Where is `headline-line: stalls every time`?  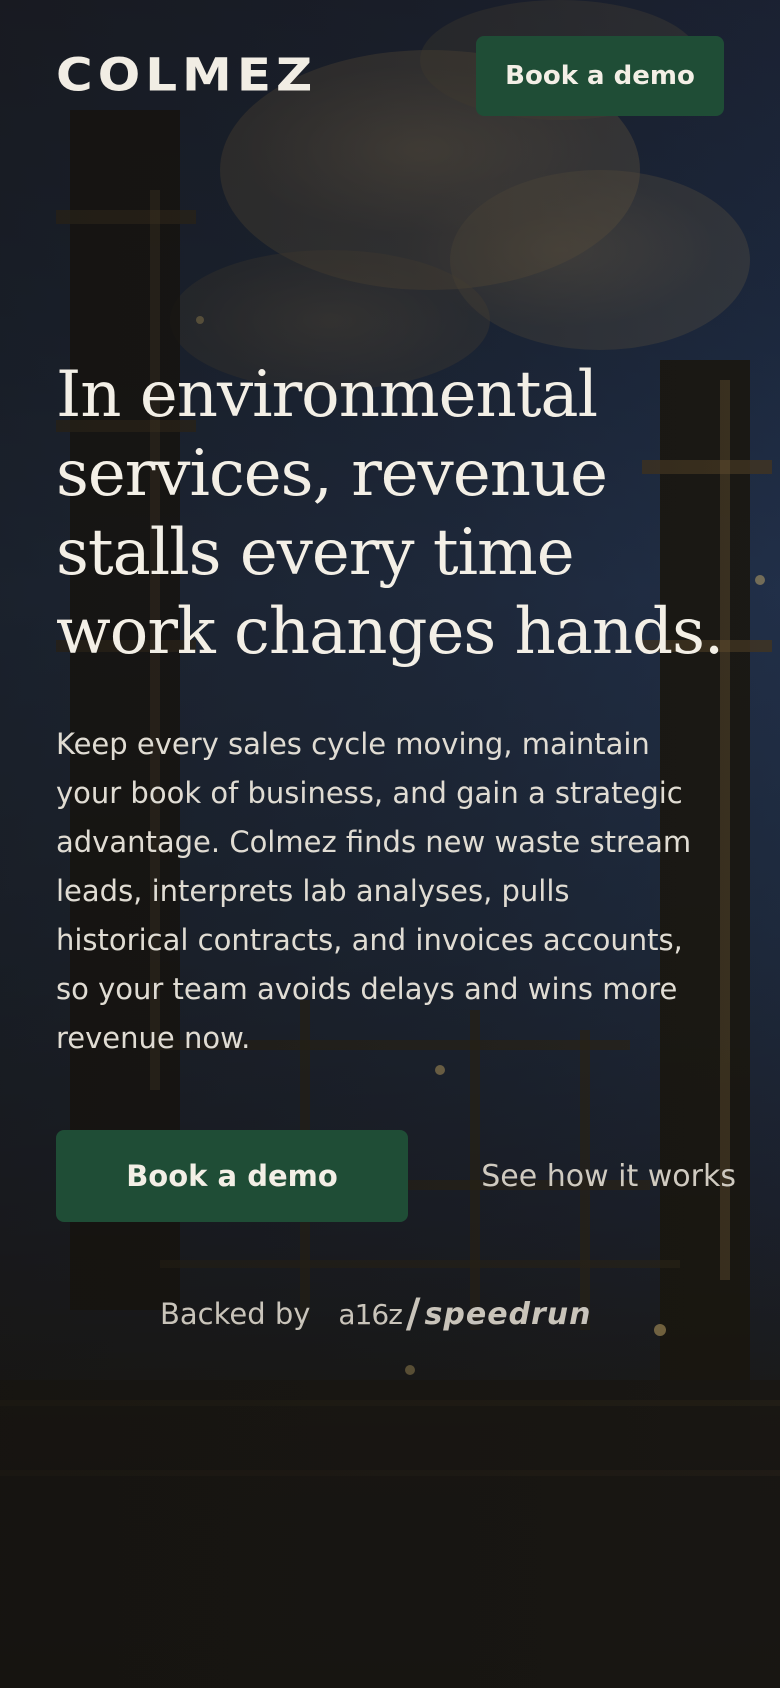 headline-line: stalls every time is located at coordinates (315, 553).